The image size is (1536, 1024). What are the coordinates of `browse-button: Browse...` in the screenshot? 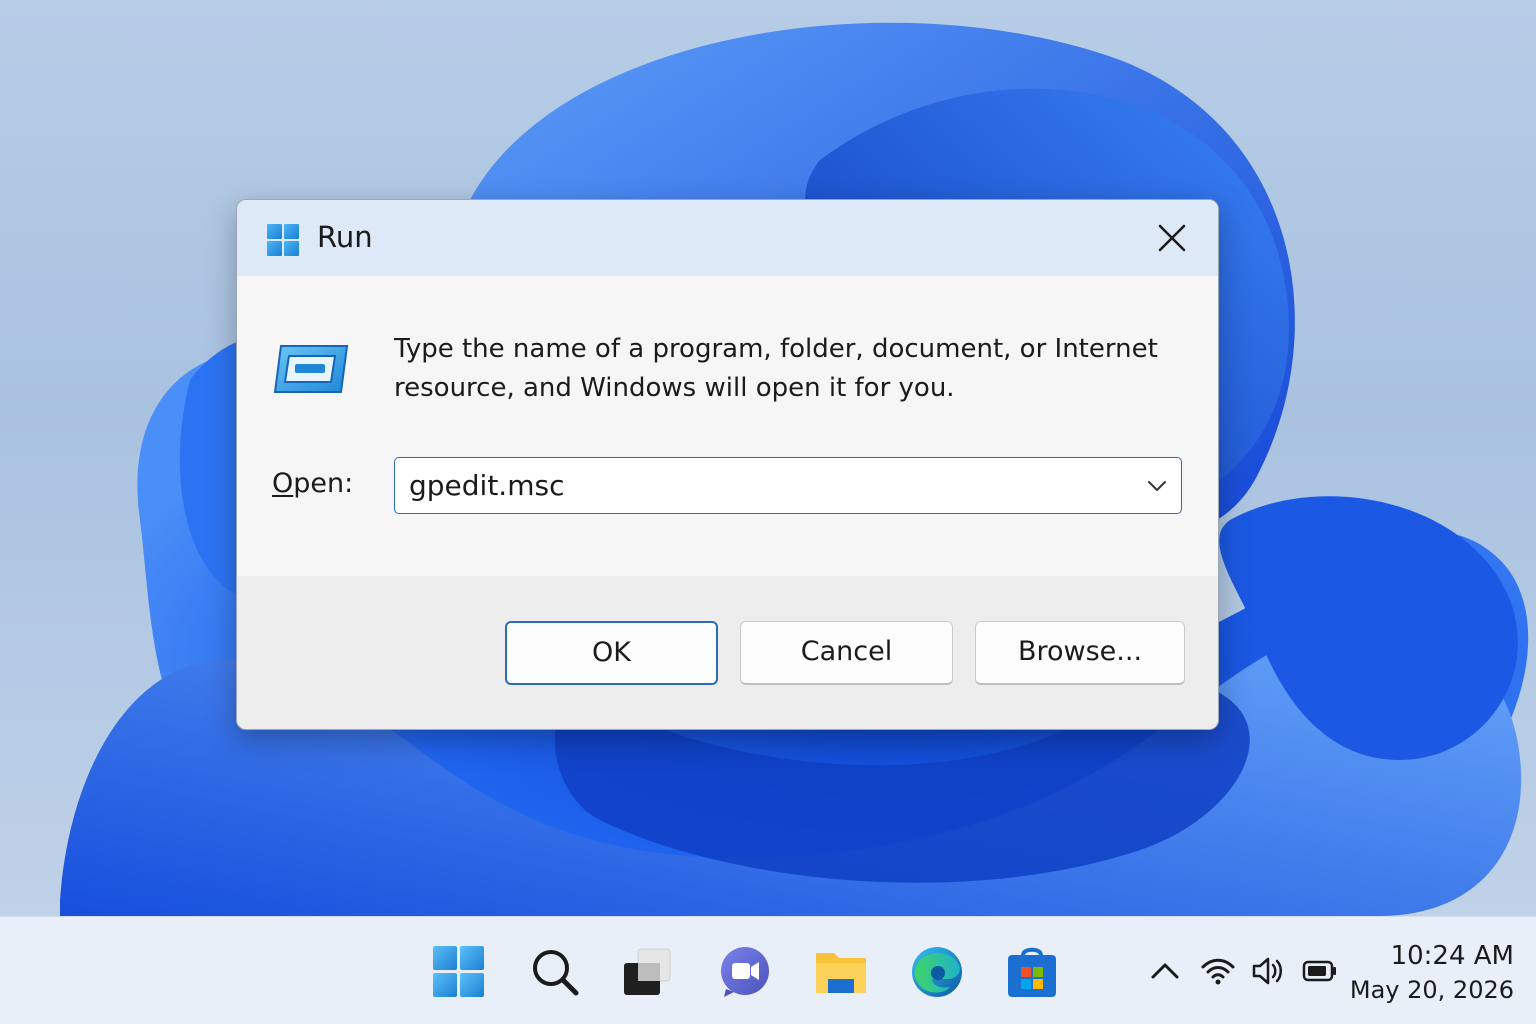 It's located at (1080, 653).